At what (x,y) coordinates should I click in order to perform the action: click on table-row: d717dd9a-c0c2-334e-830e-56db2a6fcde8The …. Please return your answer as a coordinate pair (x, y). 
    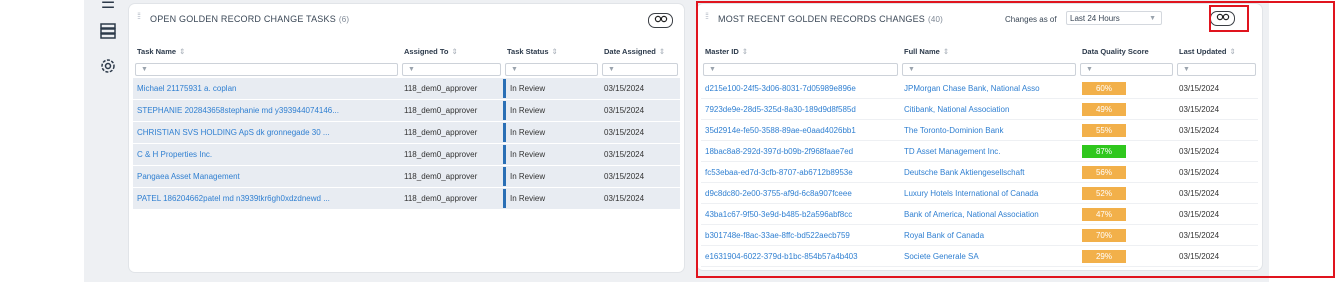
    Looking at the image, I should click on (979, 268).